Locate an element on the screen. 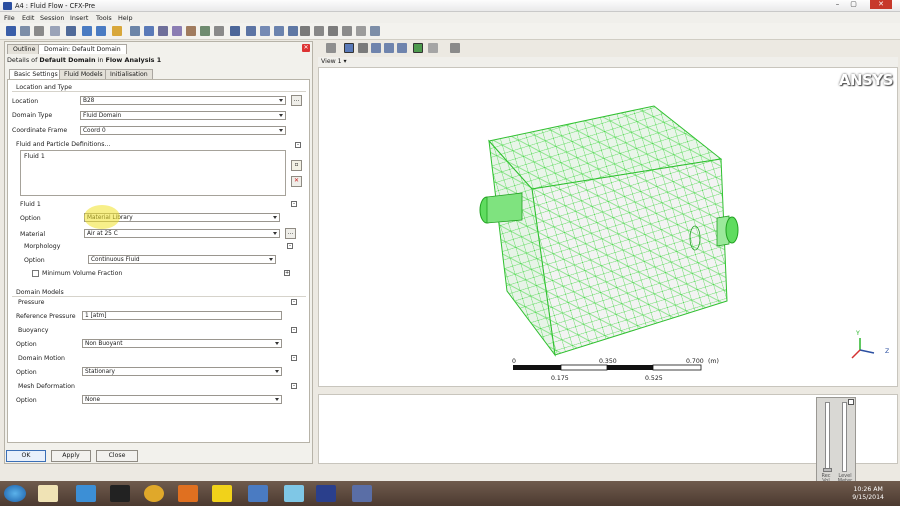 The height and width of the screenshot is (506, 900). ok-button: OK is located at coordinates (26, 456).